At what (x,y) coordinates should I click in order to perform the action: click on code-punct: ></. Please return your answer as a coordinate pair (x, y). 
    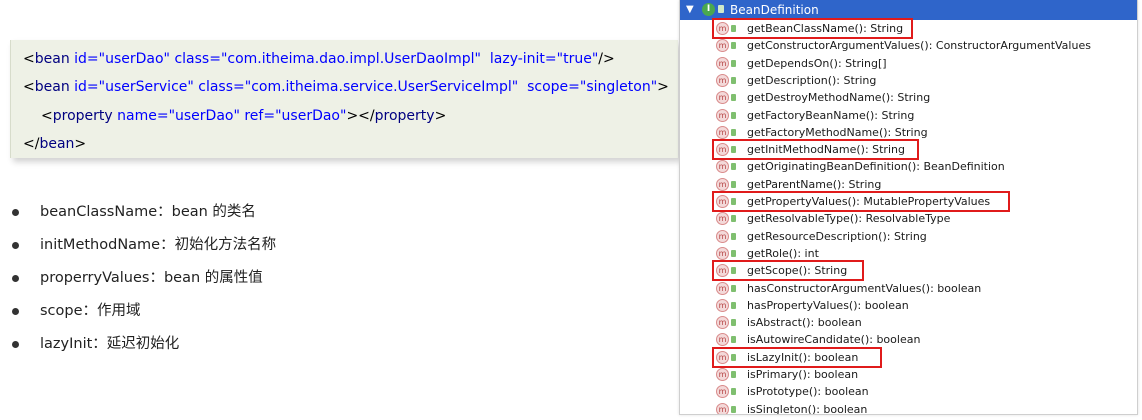
    Looking at the image, I should click on (360, 116).